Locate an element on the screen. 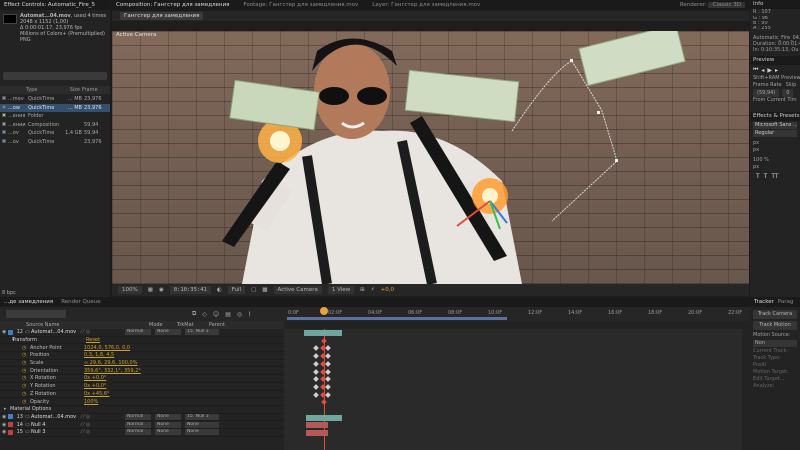  position-checkbox: Positi is located at coordinates (775, 365).